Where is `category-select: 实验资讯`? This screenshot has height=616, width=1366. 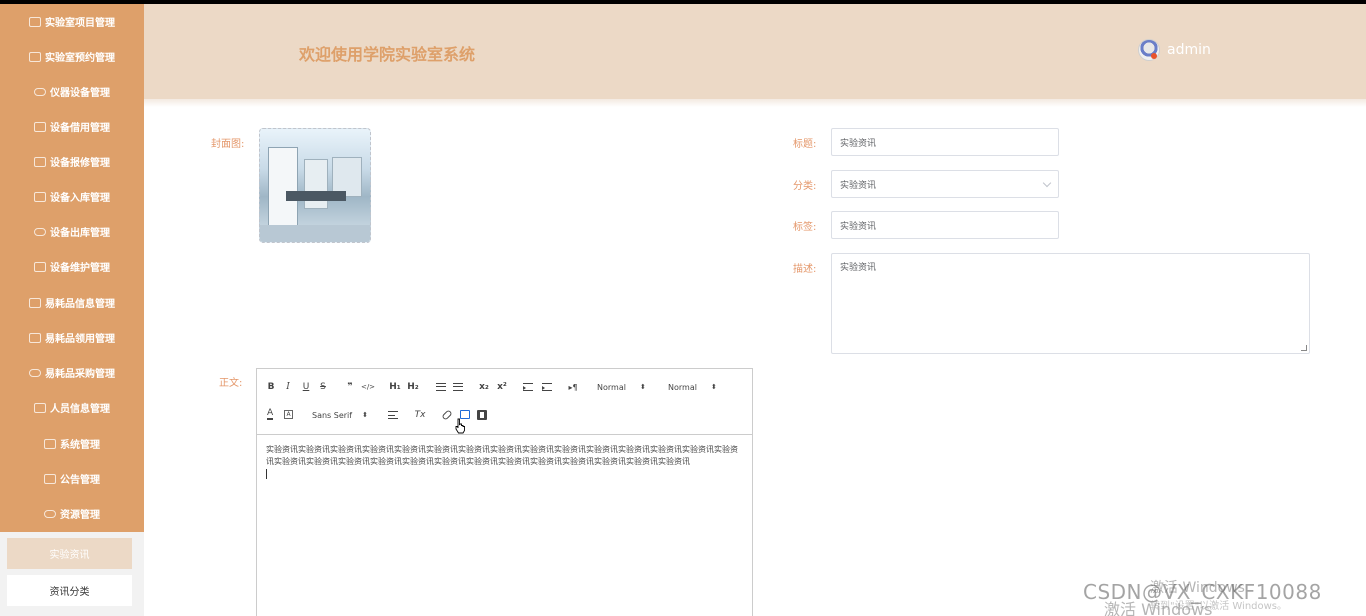
category-select: 实验资讯 is located at coordinates (945, 184).